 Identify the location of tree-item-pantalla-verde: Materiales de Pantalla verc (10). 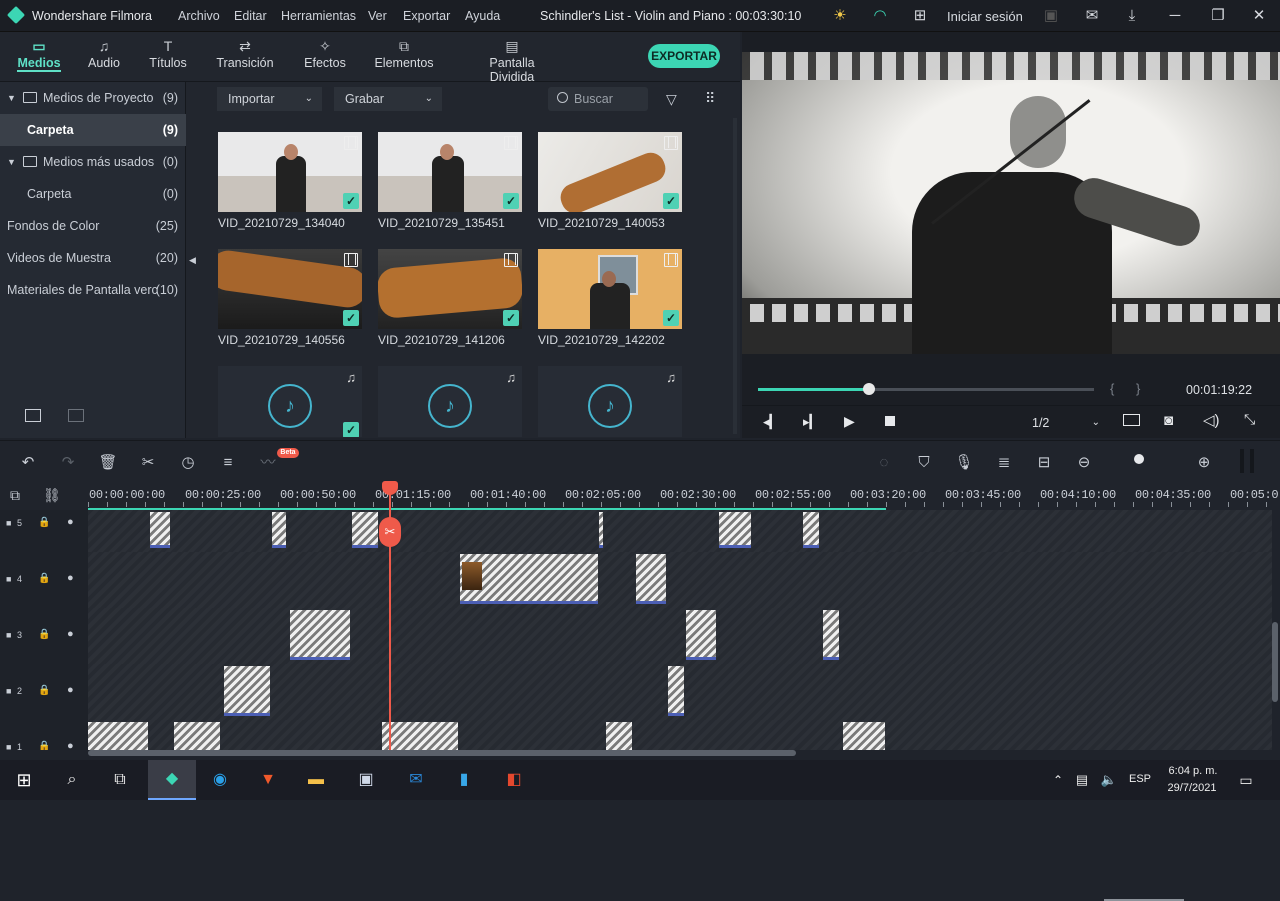
(93, 290).